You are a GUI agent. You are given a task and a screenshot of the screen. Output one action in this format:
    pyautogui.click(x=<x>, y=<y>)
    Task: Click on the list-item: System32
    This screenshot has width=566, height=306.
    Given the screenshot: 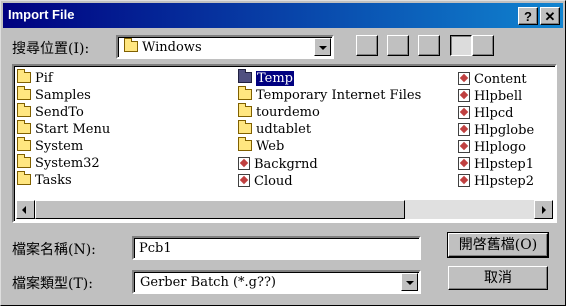 What is the action you would take?
    pyautogui.click(x=58, y=163)
    